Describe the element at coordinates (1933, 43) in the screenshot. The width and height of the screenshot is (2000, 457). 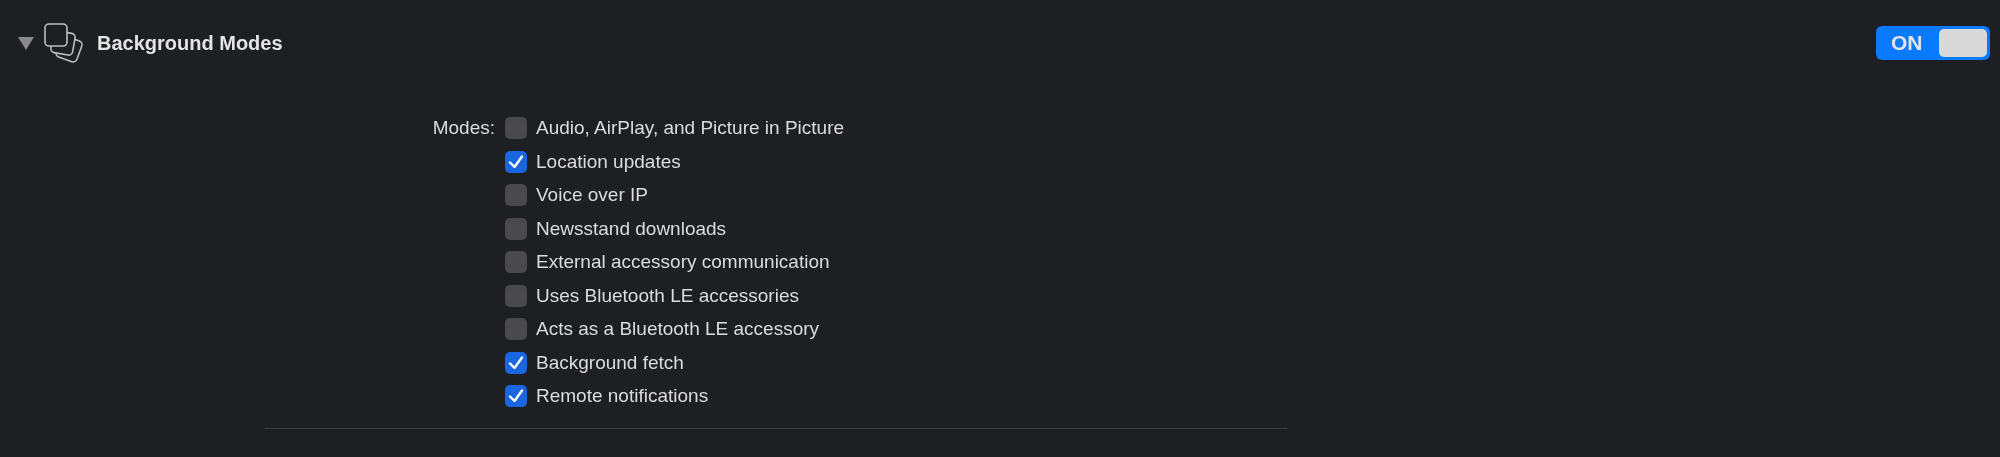
I see `on-off-switch: ON` at that location.